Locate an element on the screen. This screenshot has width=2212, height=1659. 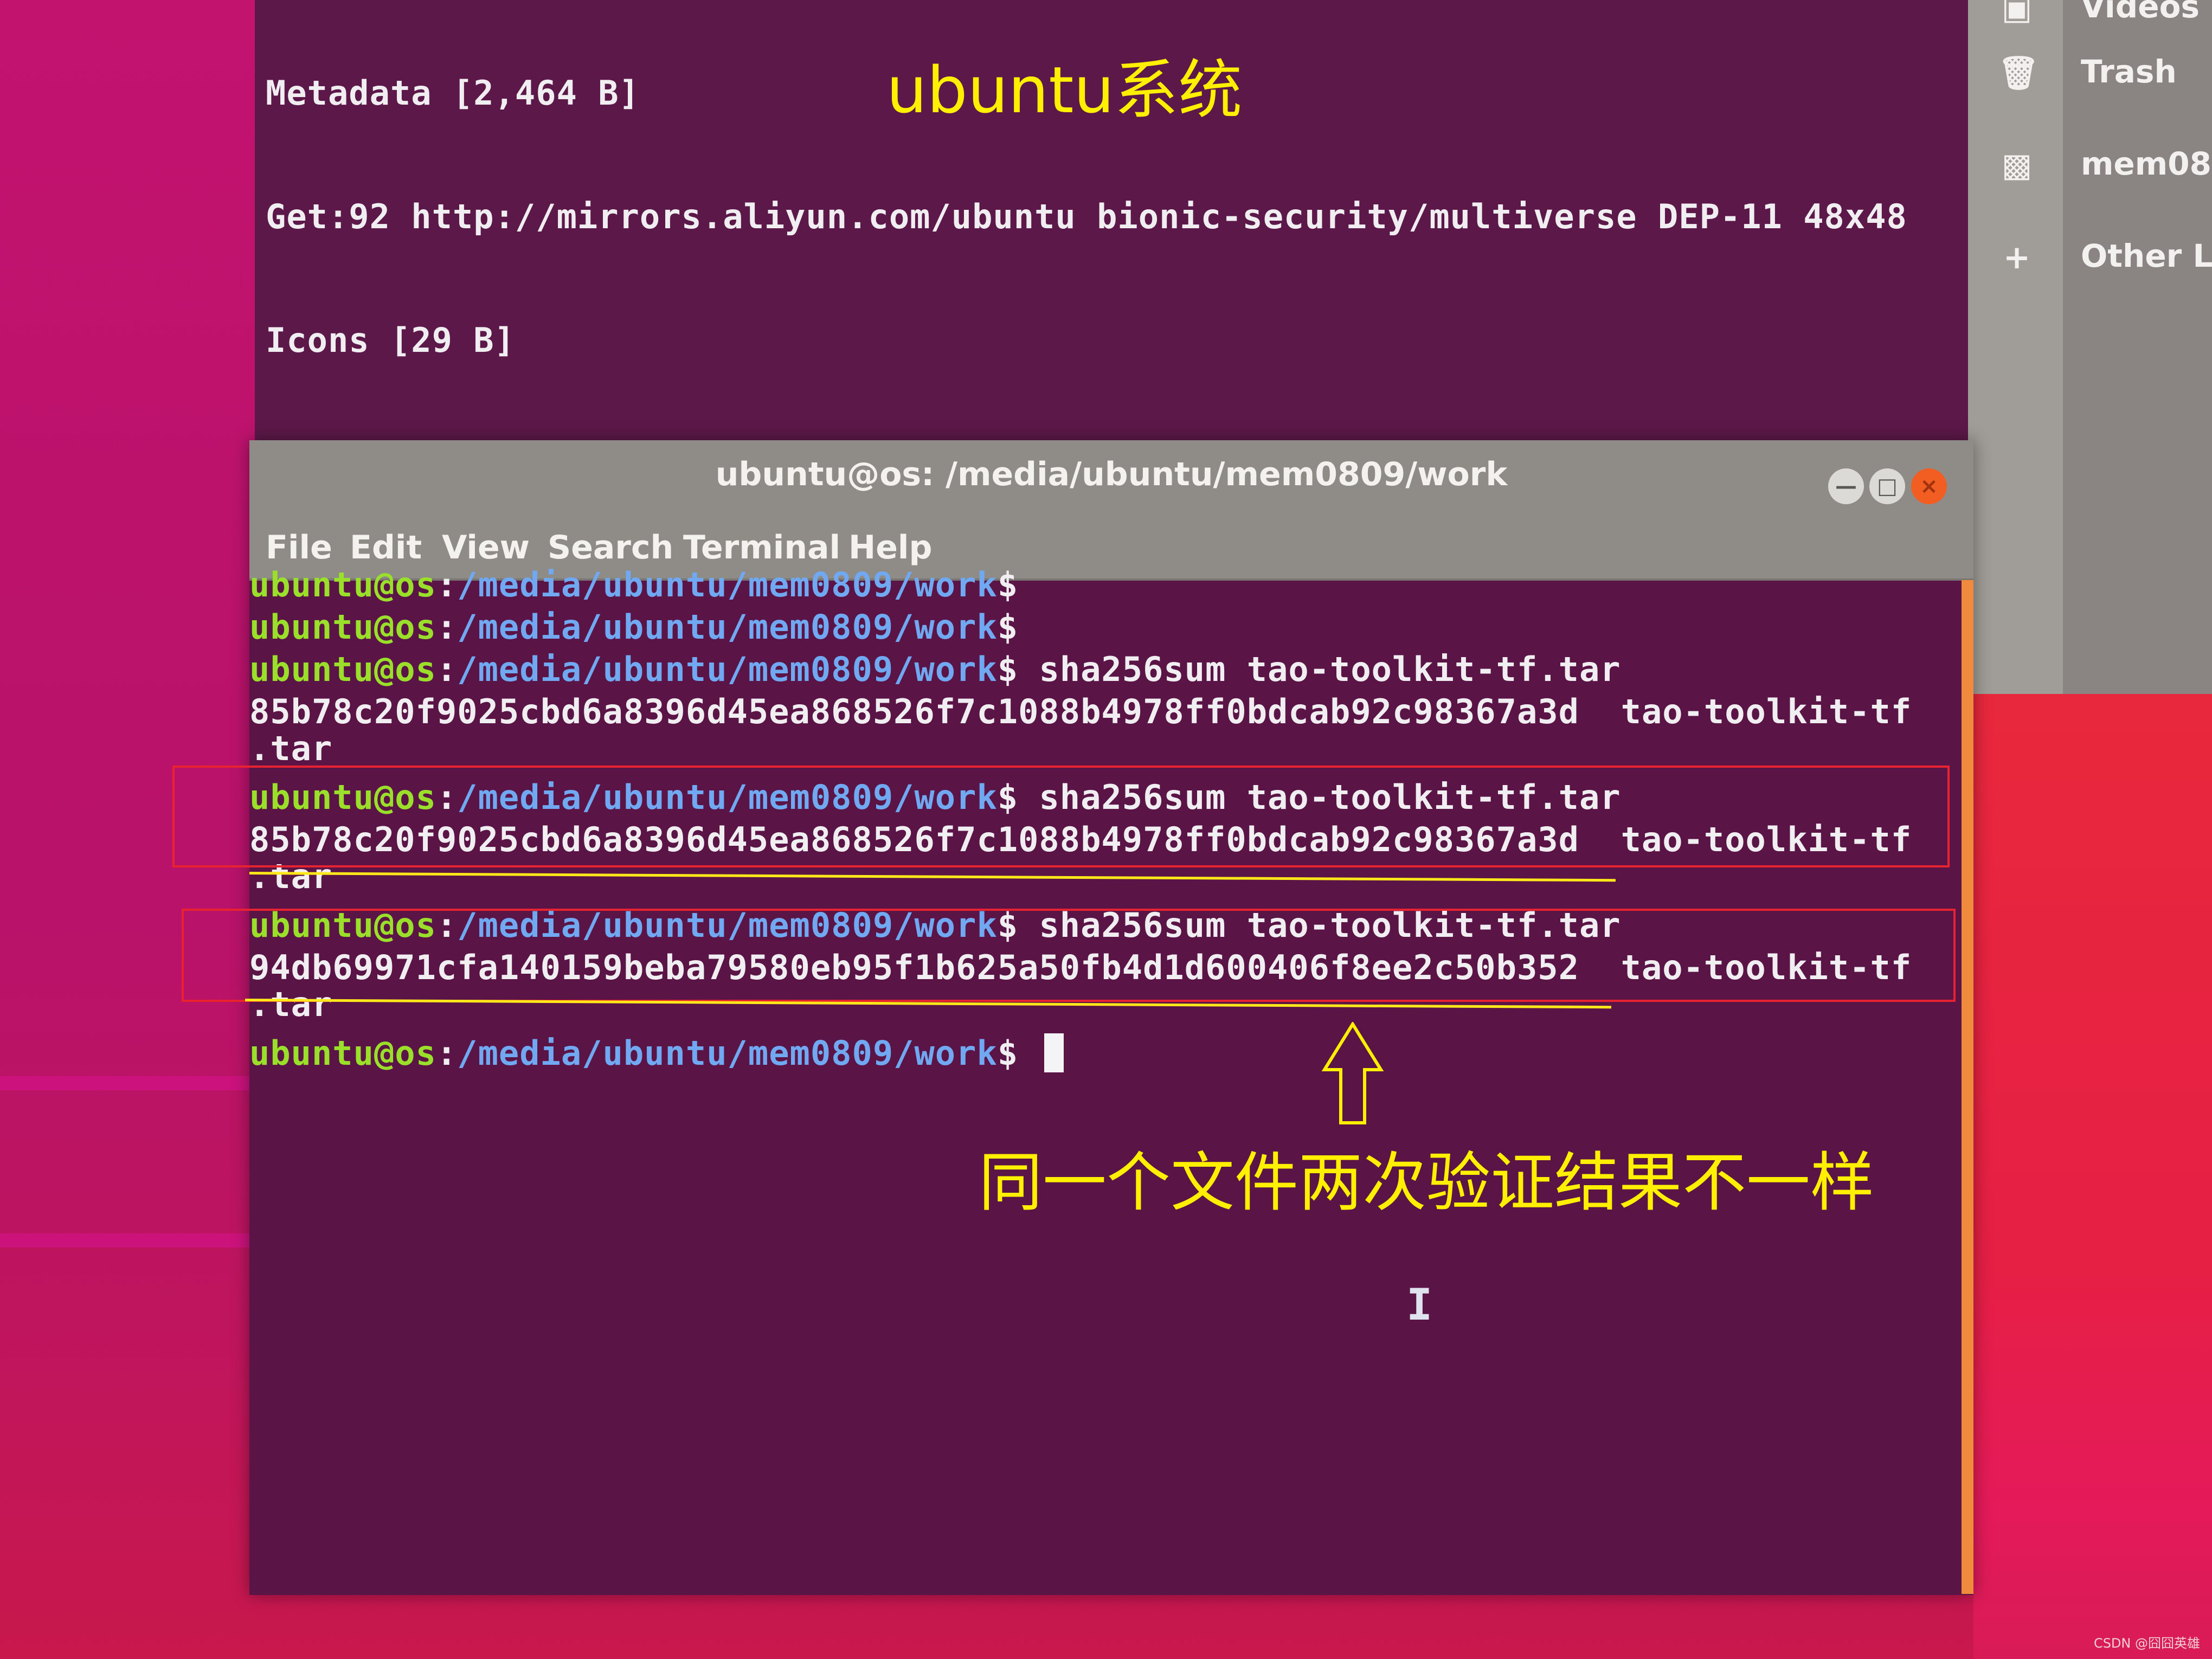
text-cursor is located at coordinates (1054, 1052).